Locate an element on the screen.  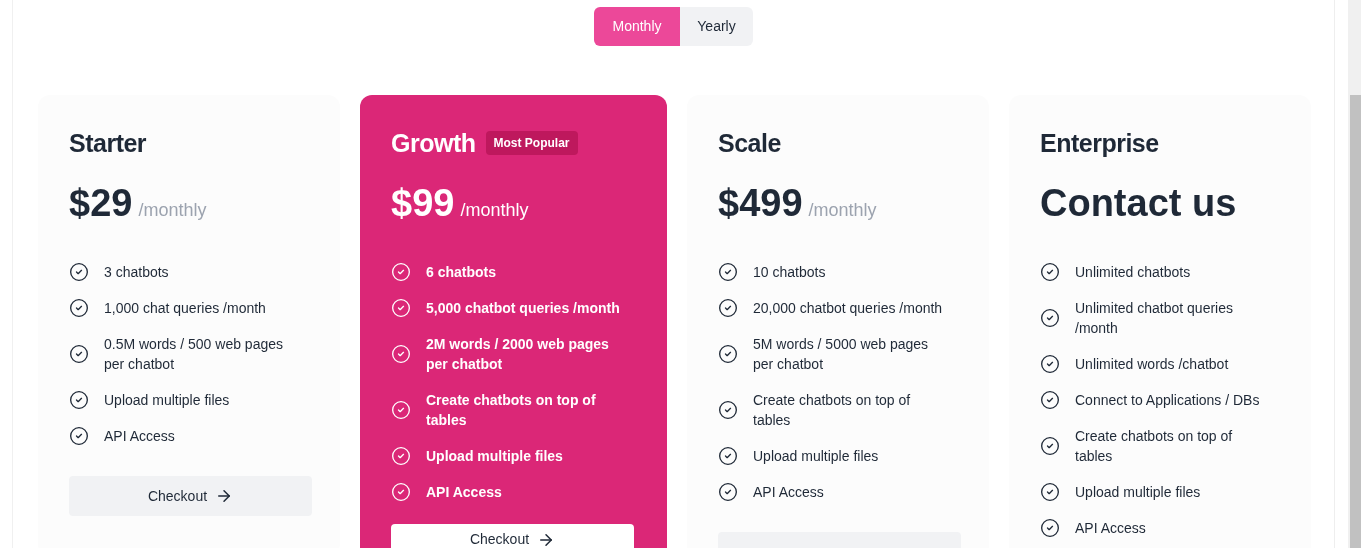
feature-text: 20,000 chatbot queries /month is located at coordinates (848, 308).